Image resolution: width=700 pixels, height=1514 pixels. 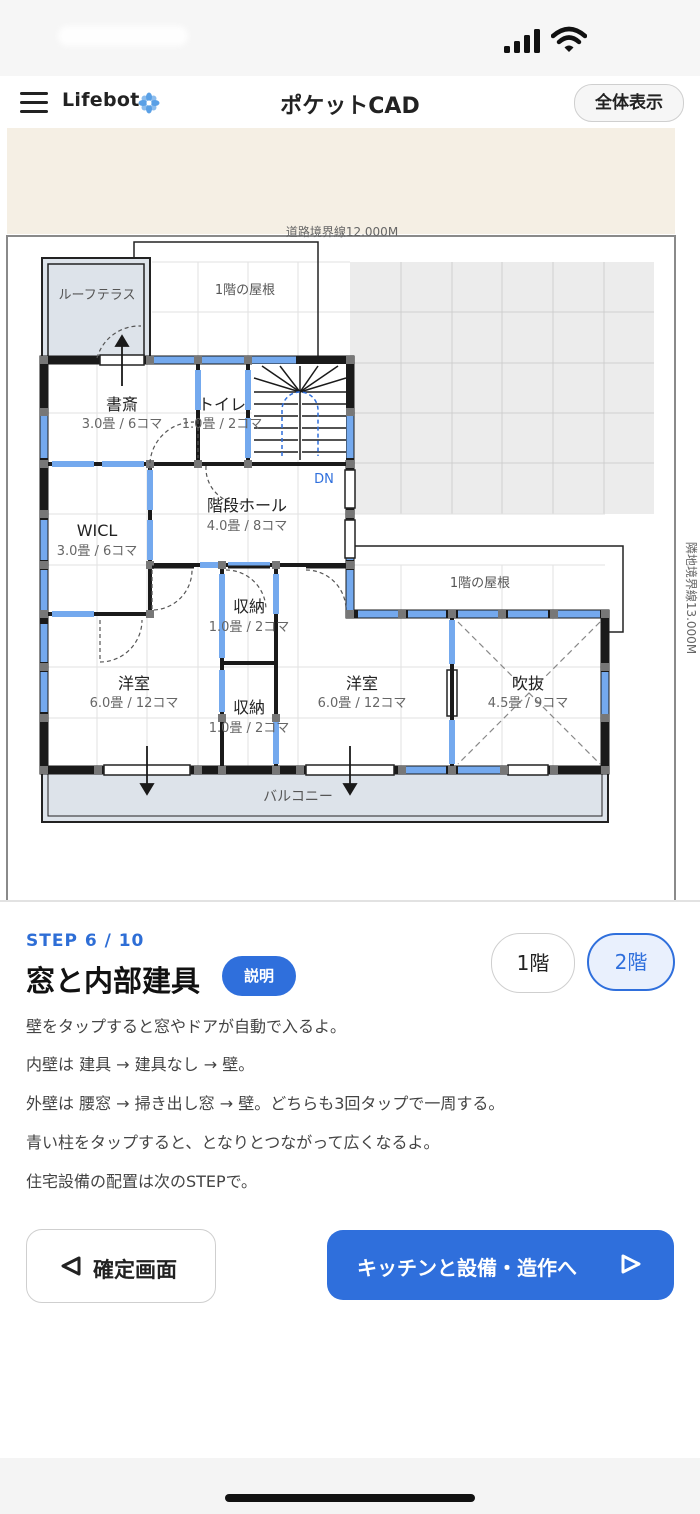 I want to click on next-step-button: キッチンと設備・造作へ, so click(x=500, y=1265).